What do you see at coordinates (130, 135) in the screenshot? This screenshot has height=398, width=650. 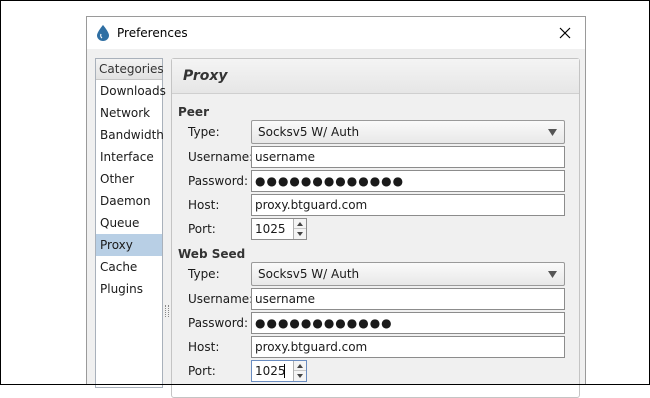 I see `sidebar-item-bandwidth: Bandwidth` at bounding box center [130, 135].